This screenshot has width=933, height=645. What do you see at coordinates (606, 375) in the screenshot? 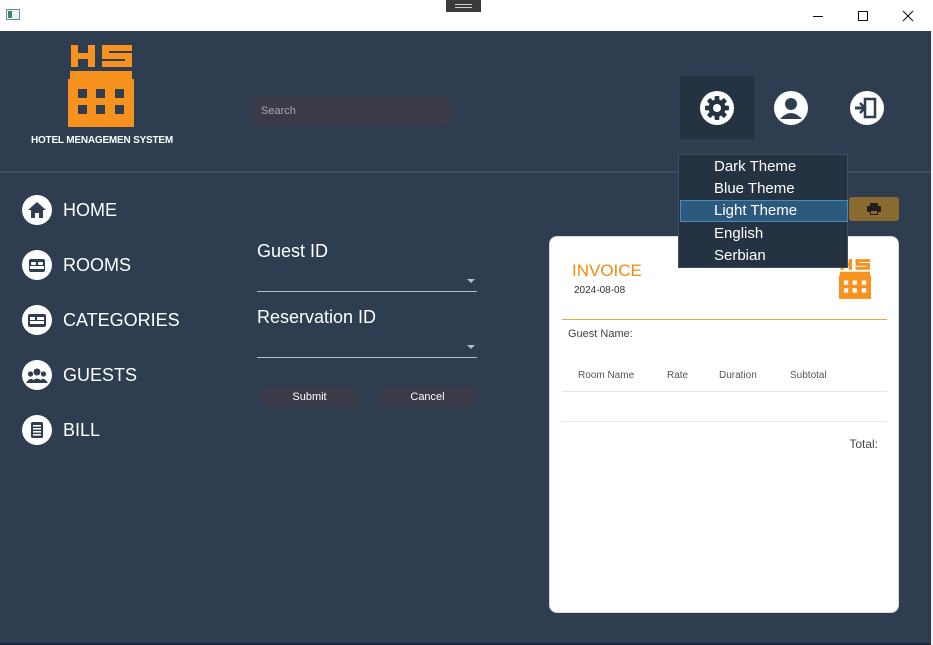
I see `column-header-room-name: Room Name` at bounding box center [606, 375].